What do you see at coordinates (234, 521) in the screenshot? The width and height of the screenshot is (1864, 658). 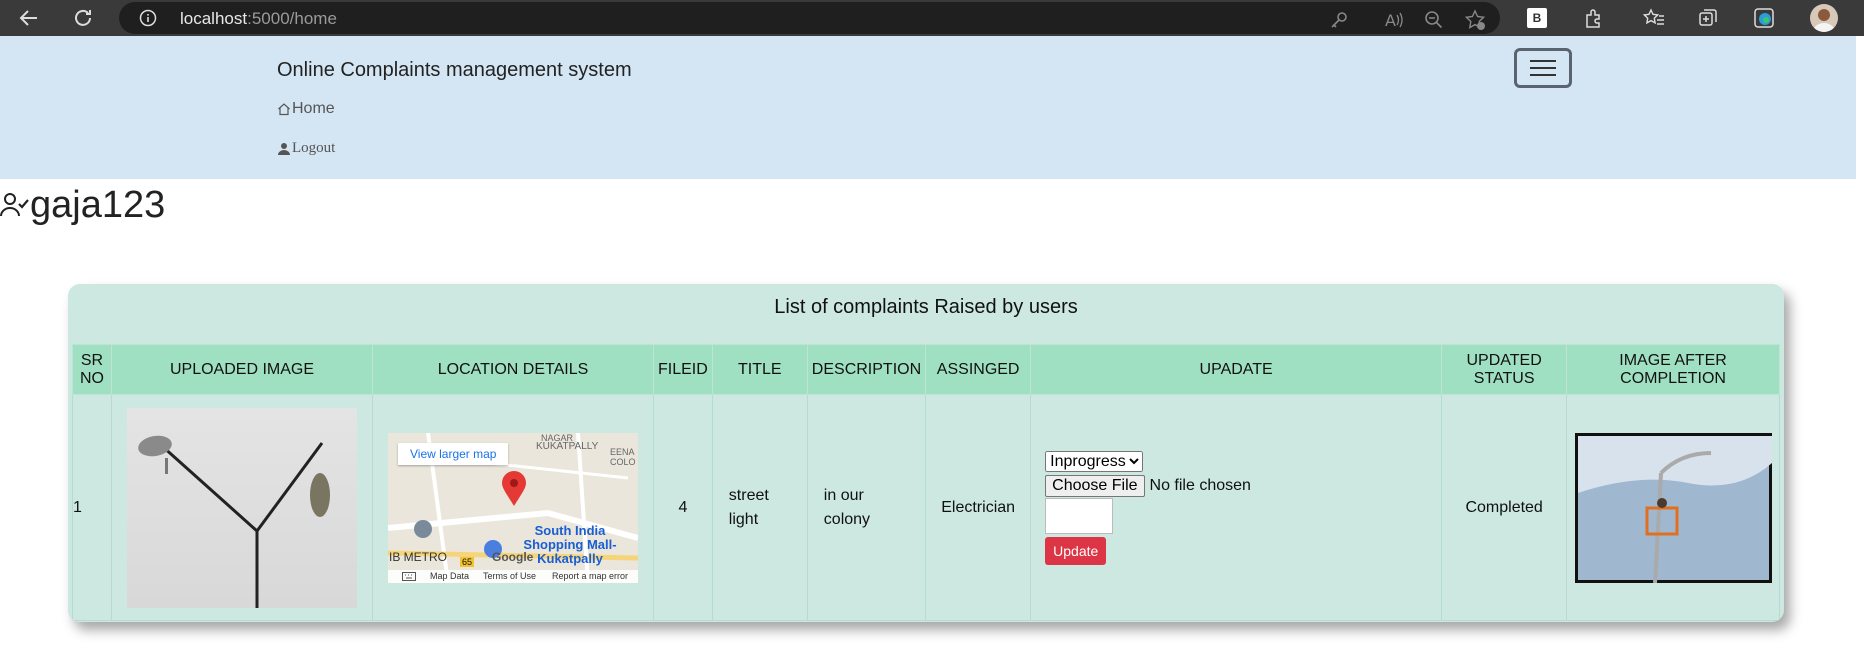 I see `street-light-image` at bounding box center [234, 521].